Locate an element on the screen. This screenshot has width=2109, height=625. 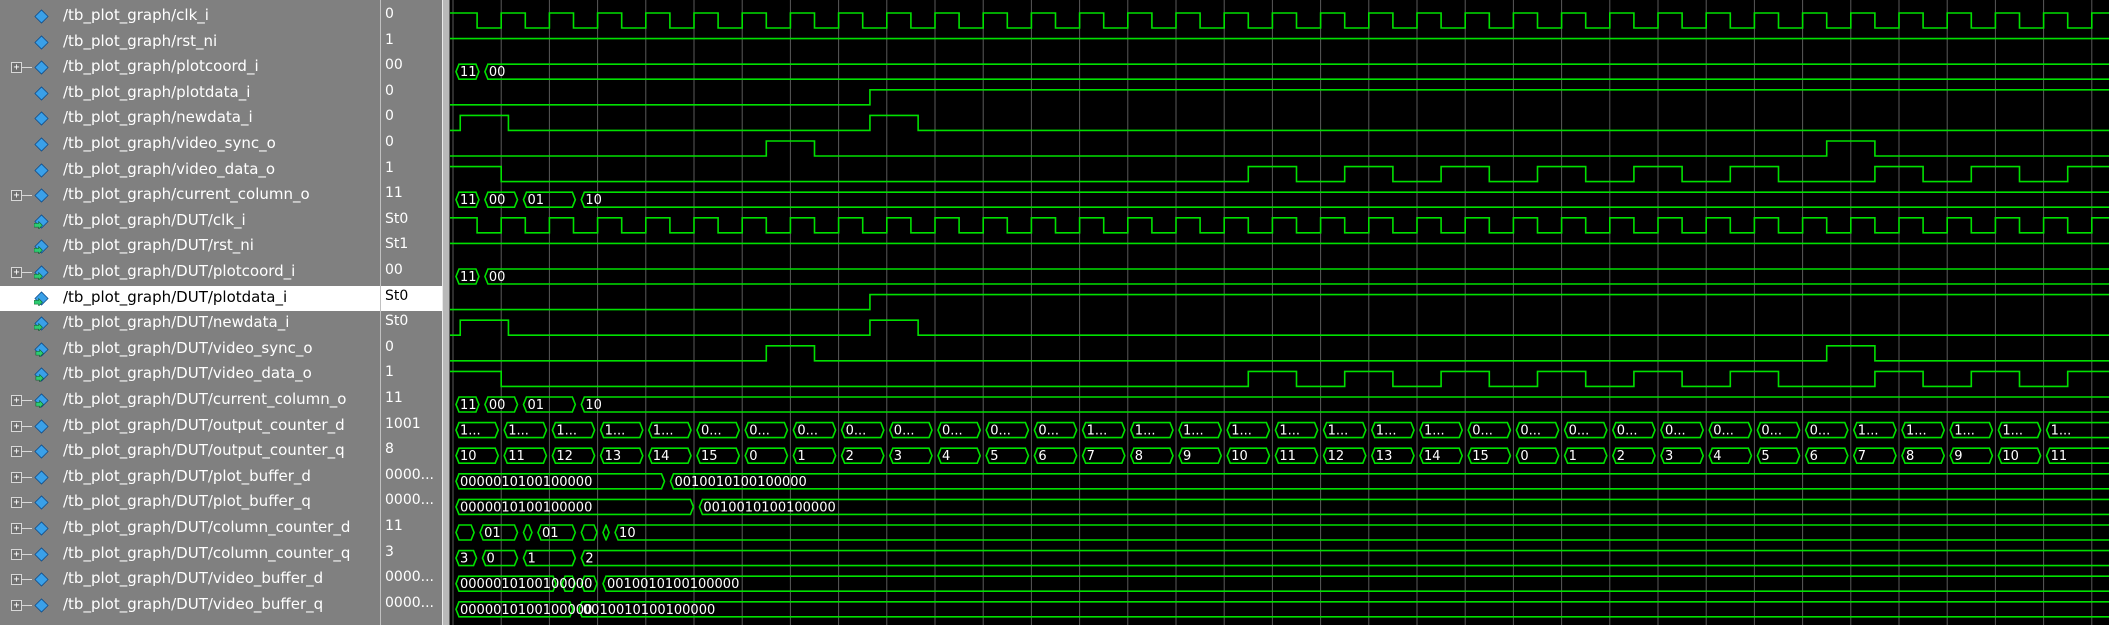
signal-row: /tb_plot_graph/DUT/newdata_i is located at coordinates (190, 324).